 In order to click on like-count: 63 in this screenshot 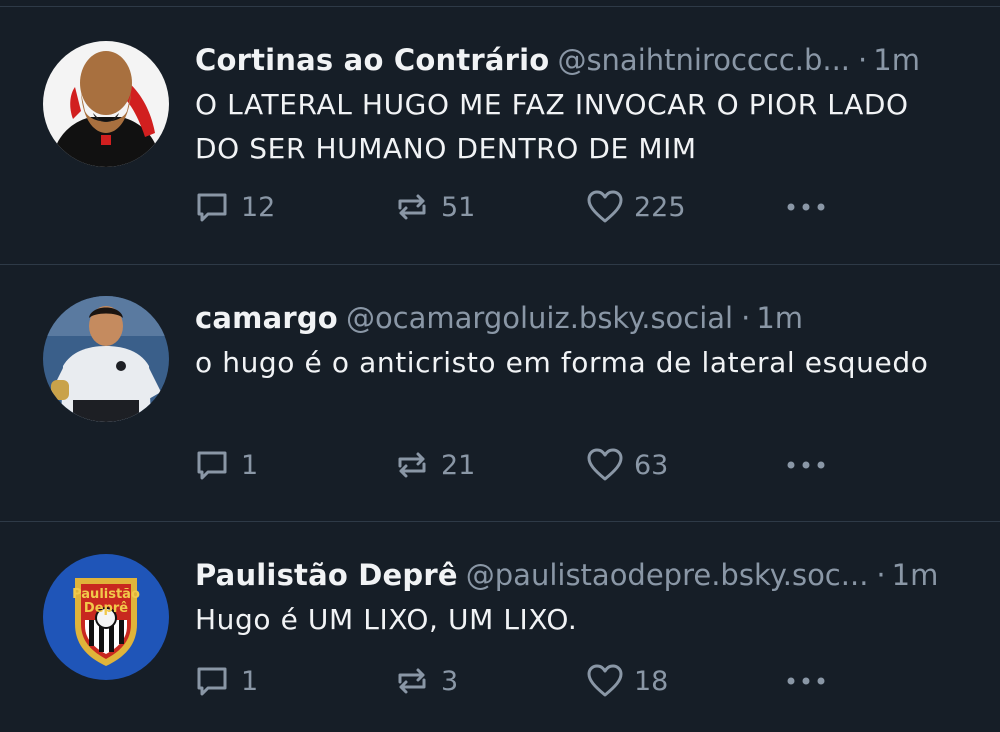, I will do `click(651, 465)`.